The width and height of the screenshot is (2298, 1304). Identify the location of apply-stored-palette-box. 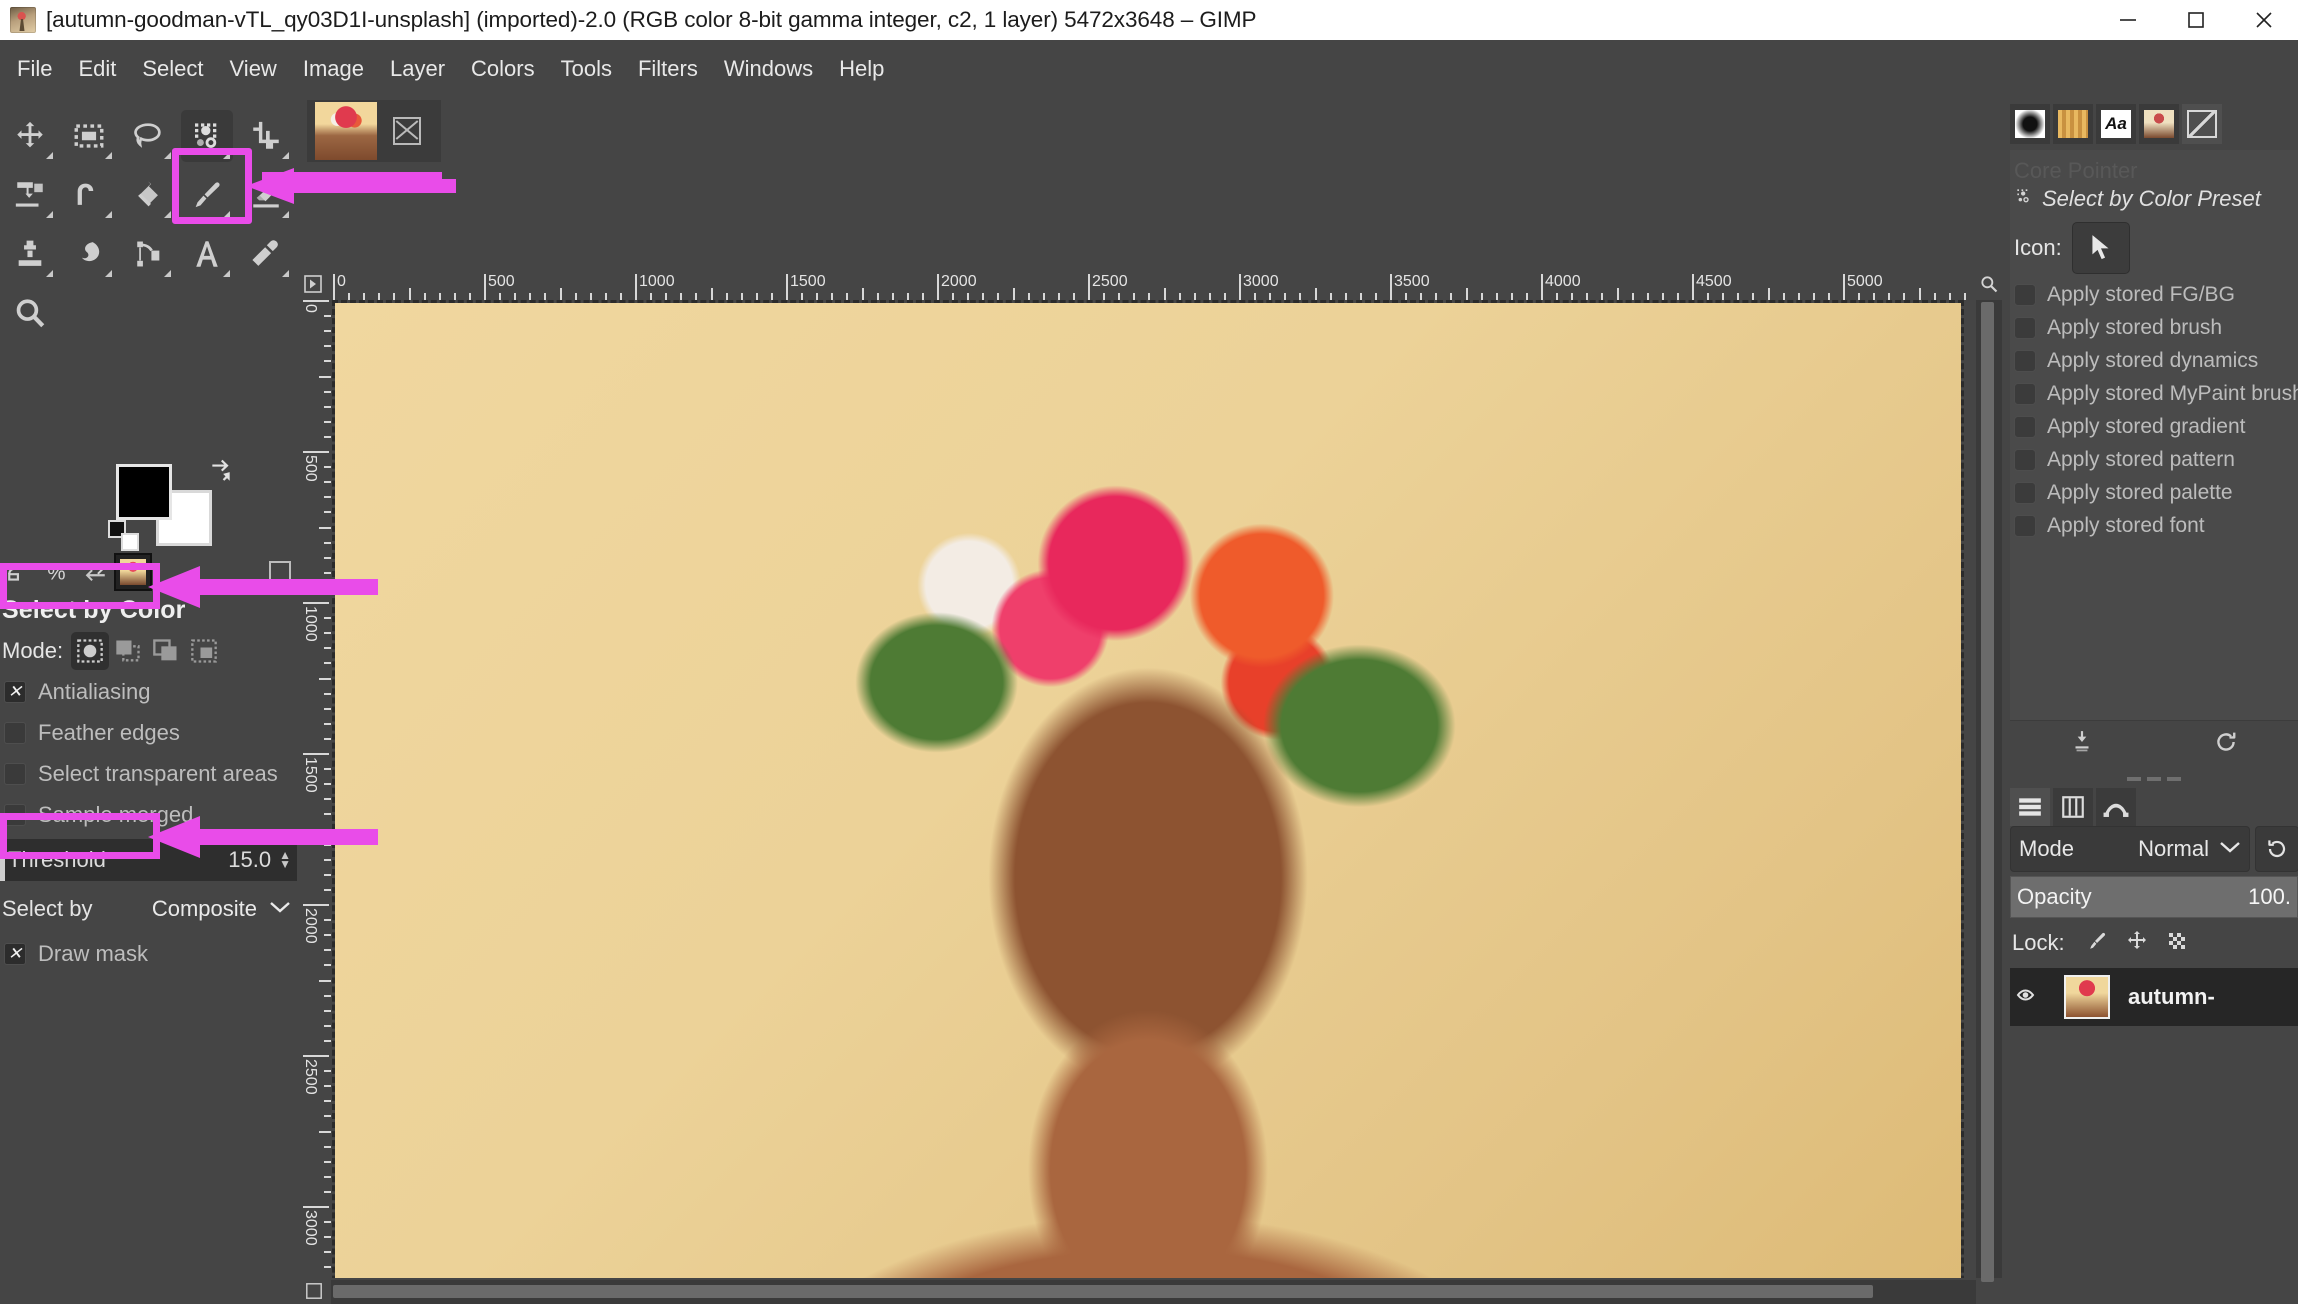
(2025, 492).